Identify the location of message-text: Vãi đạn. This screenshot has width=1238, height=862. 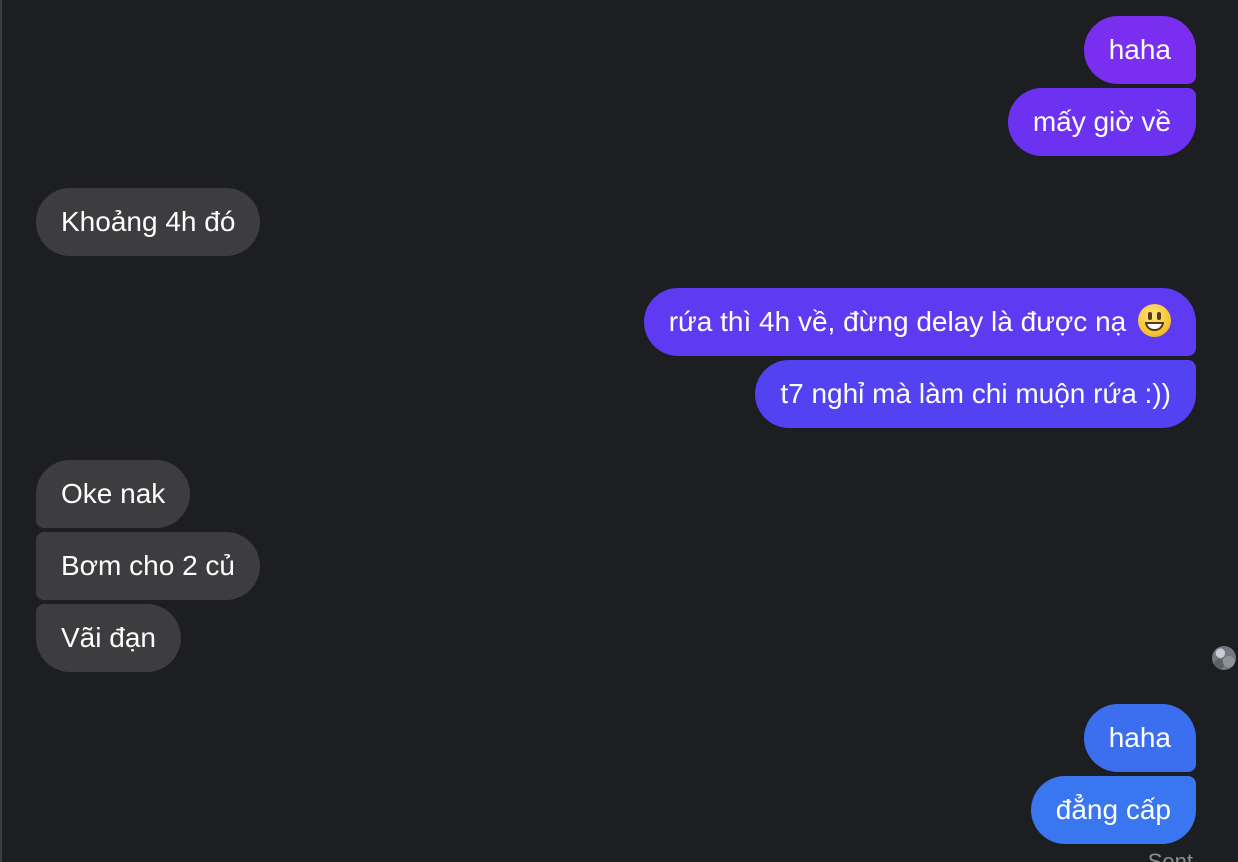
(108, 637).